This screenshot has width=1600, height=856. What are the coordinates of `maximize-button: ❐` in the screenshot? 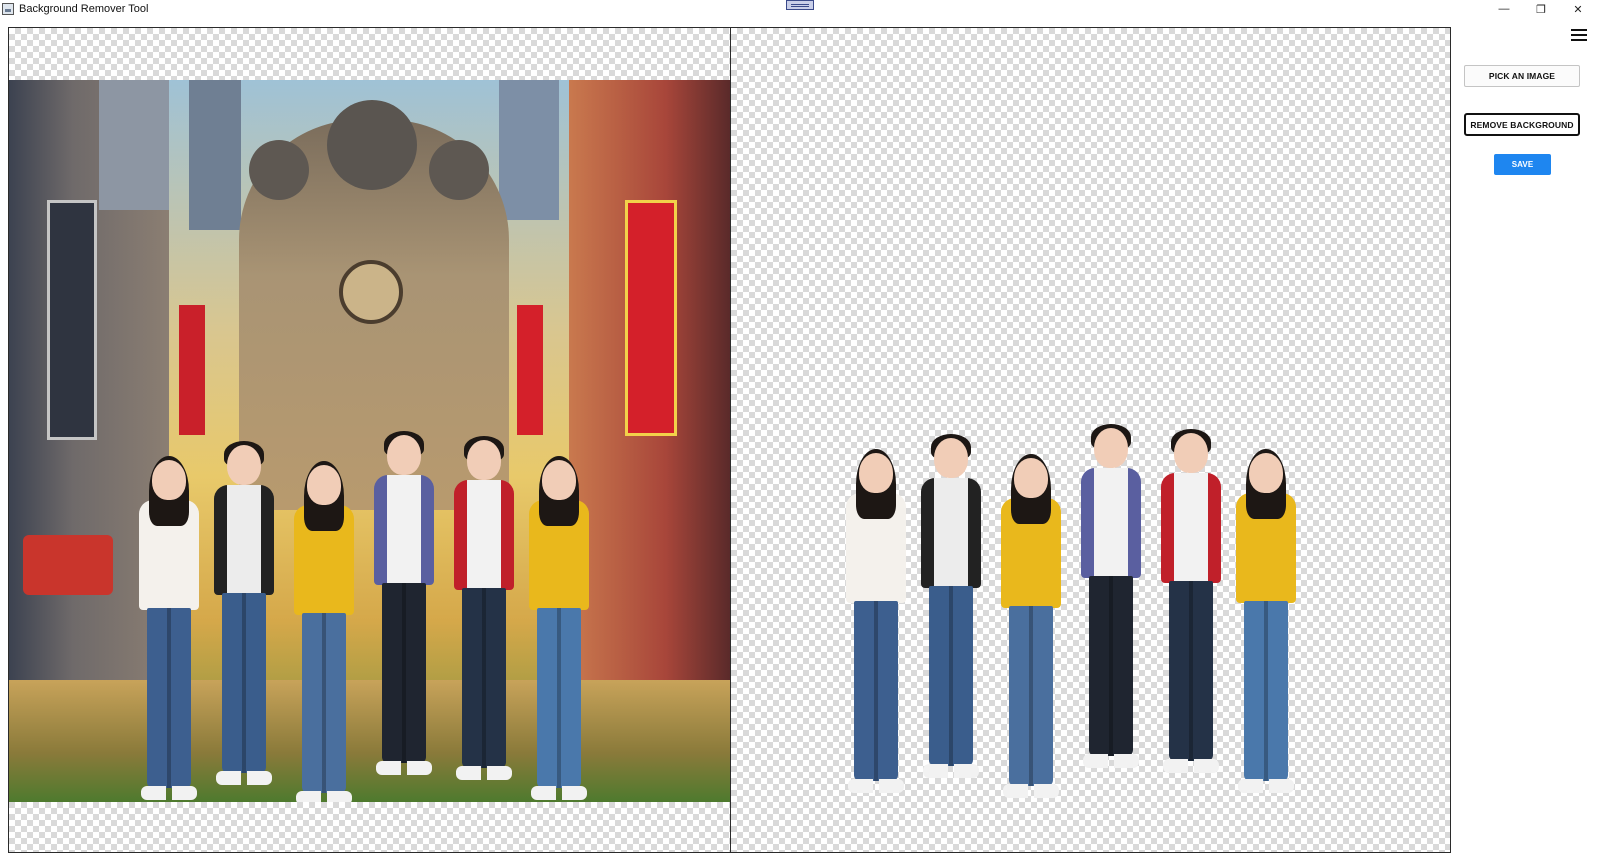 It's located at (1541, 9).